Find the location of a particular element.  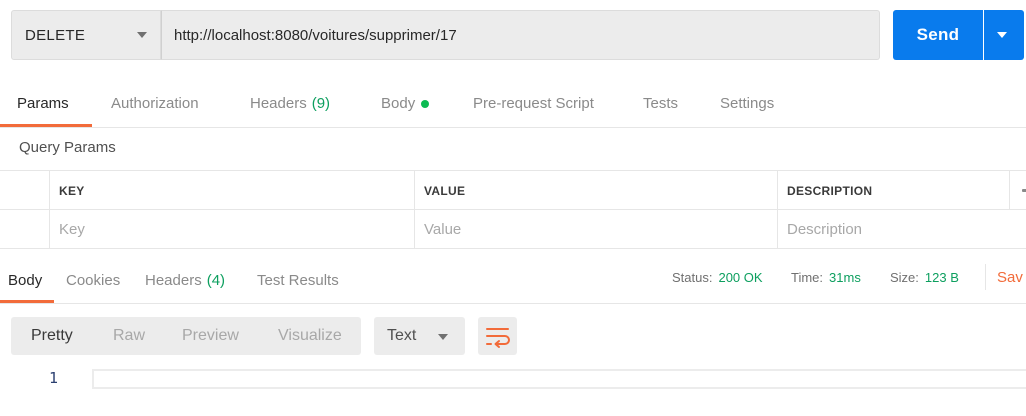

view-mode-visualize: Visualize is located at coordinates (310, 336).